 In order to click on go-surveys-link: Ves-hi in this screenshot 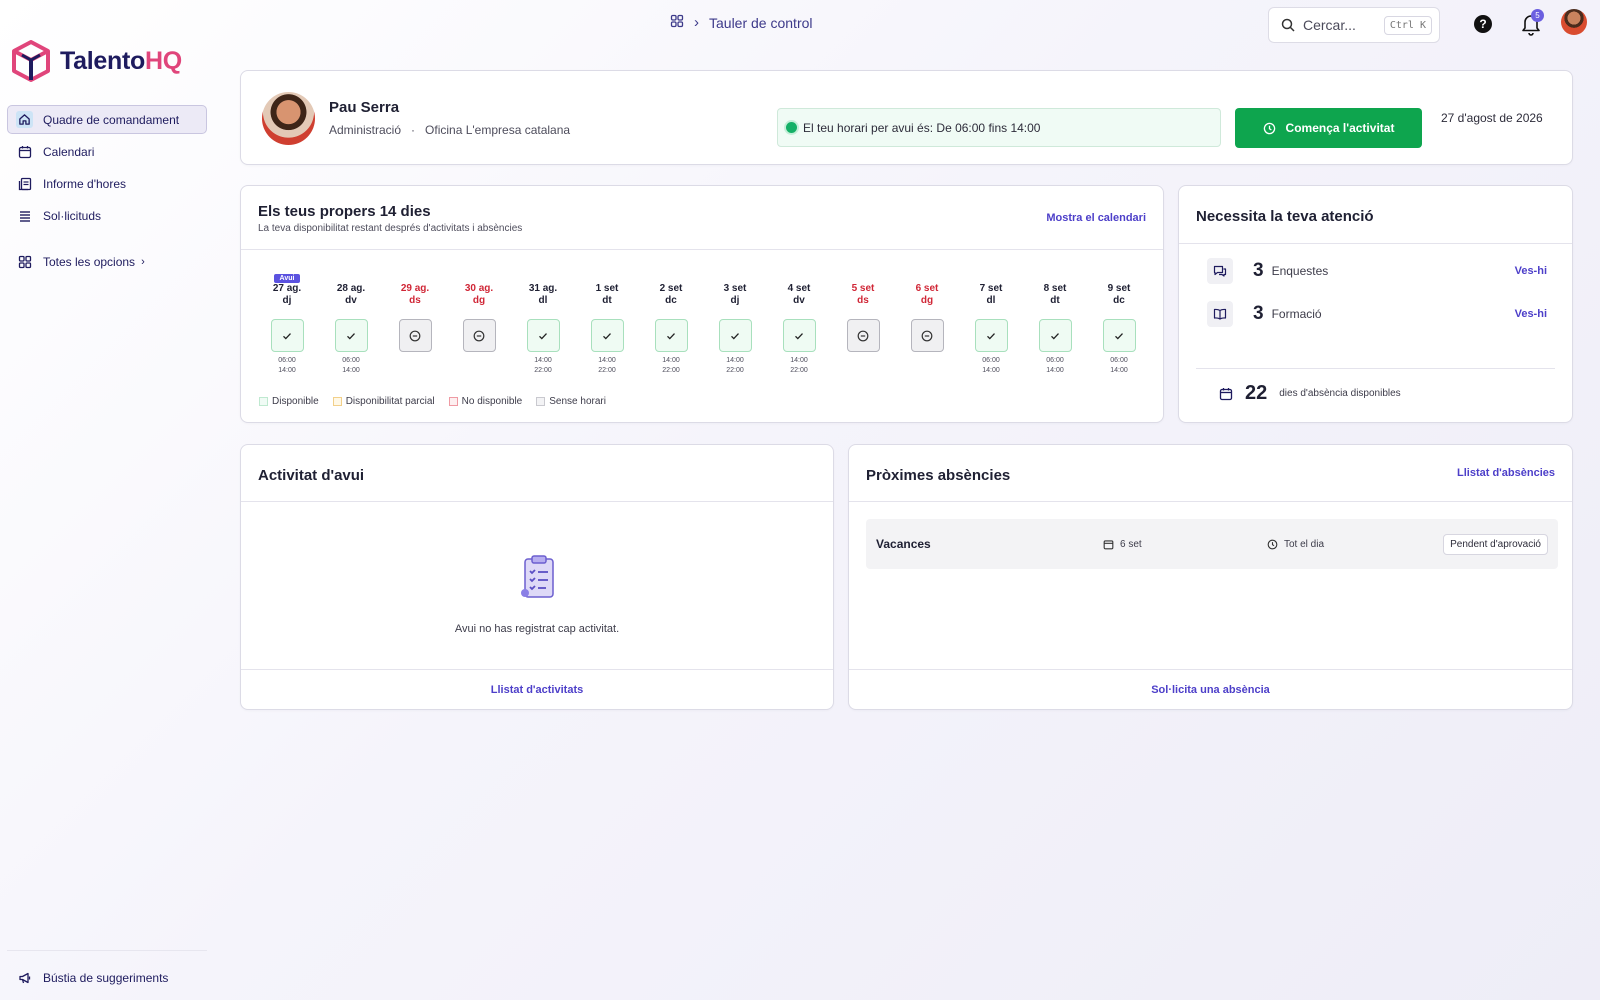, I will do `click(1531, 271)`.